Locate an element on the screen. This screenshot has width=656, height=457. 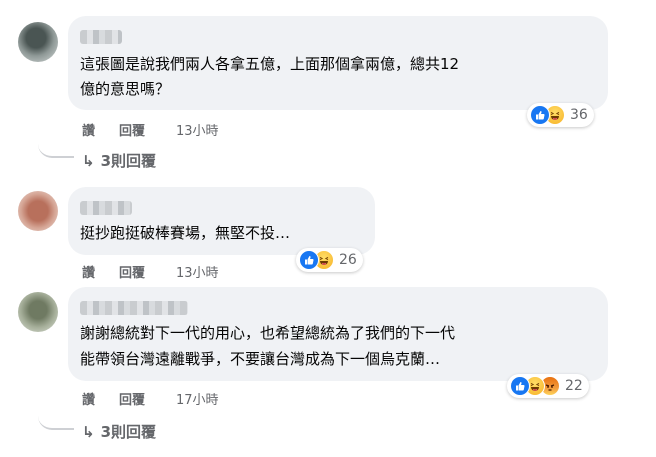
comment-text-line: 謝謝總統對下一代的用心，也希望總統為了我們的下一代 is located at coordinates (268, 333).